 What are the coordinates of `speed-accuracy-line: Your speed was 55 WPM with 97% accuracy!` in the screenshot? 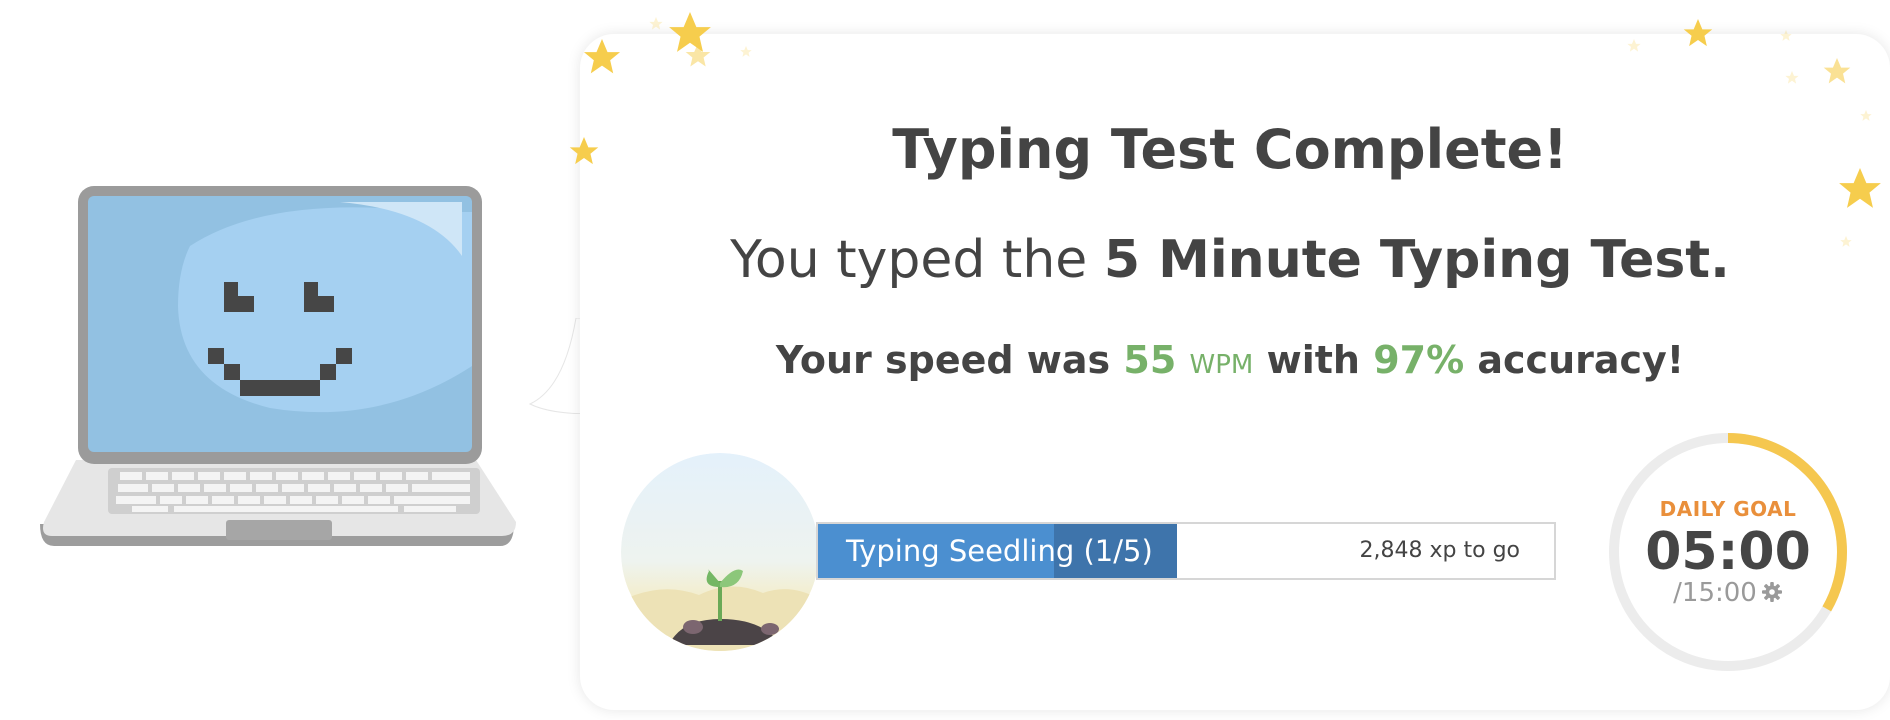 It's located at (1230, 360).